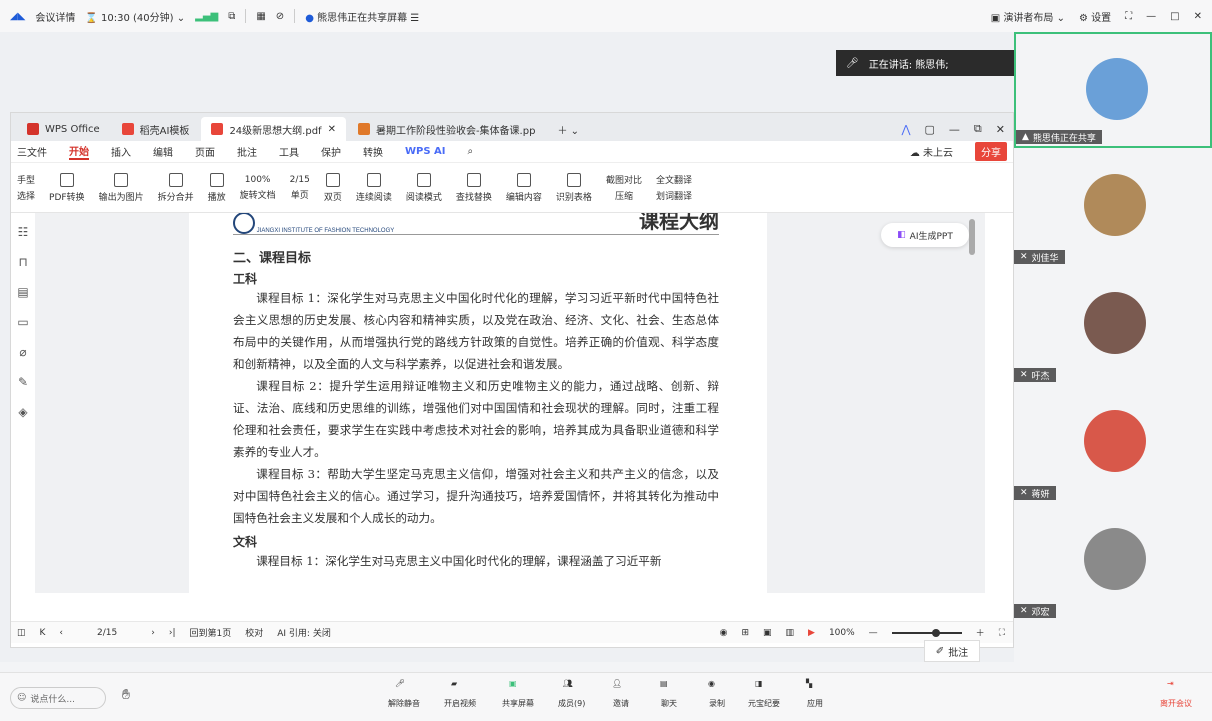 This screenshot has height=721, width=1212. Describe the element at coordinates (764, 694) in the screenshot. I see `minutes-button: ◨ 元宝纪要` at that location.